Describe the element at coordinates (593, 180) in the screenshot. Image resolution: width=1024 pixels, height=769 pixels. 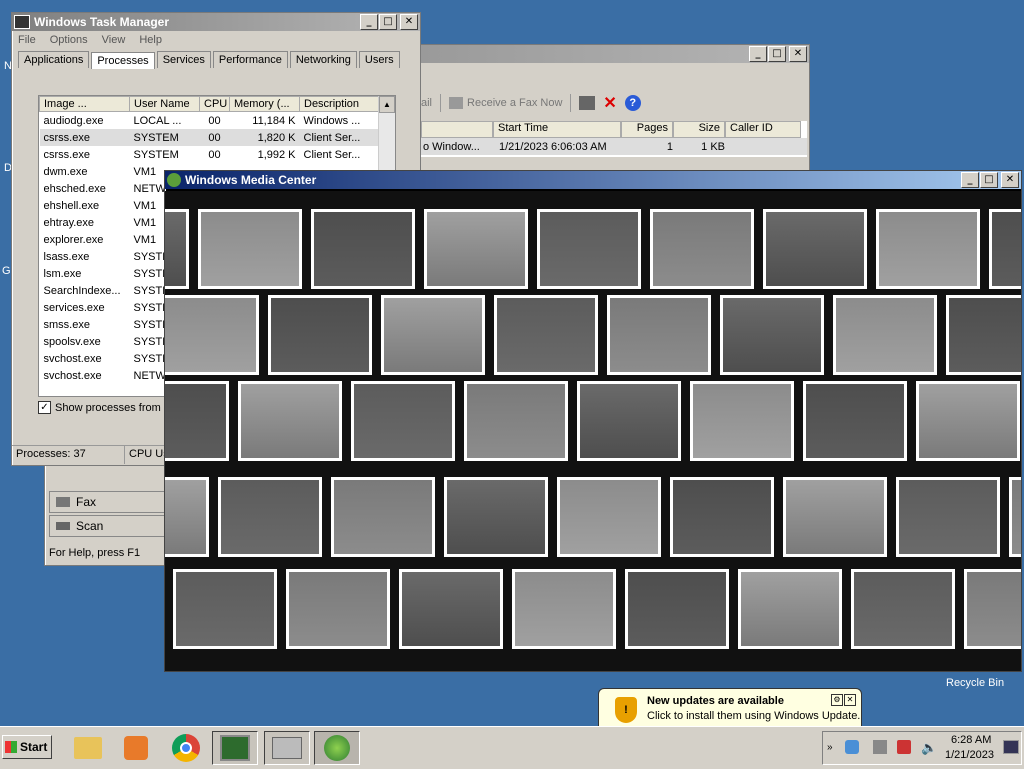
I see `wmc-titlebar: Windows Media Center _ □ ✕` at that location.